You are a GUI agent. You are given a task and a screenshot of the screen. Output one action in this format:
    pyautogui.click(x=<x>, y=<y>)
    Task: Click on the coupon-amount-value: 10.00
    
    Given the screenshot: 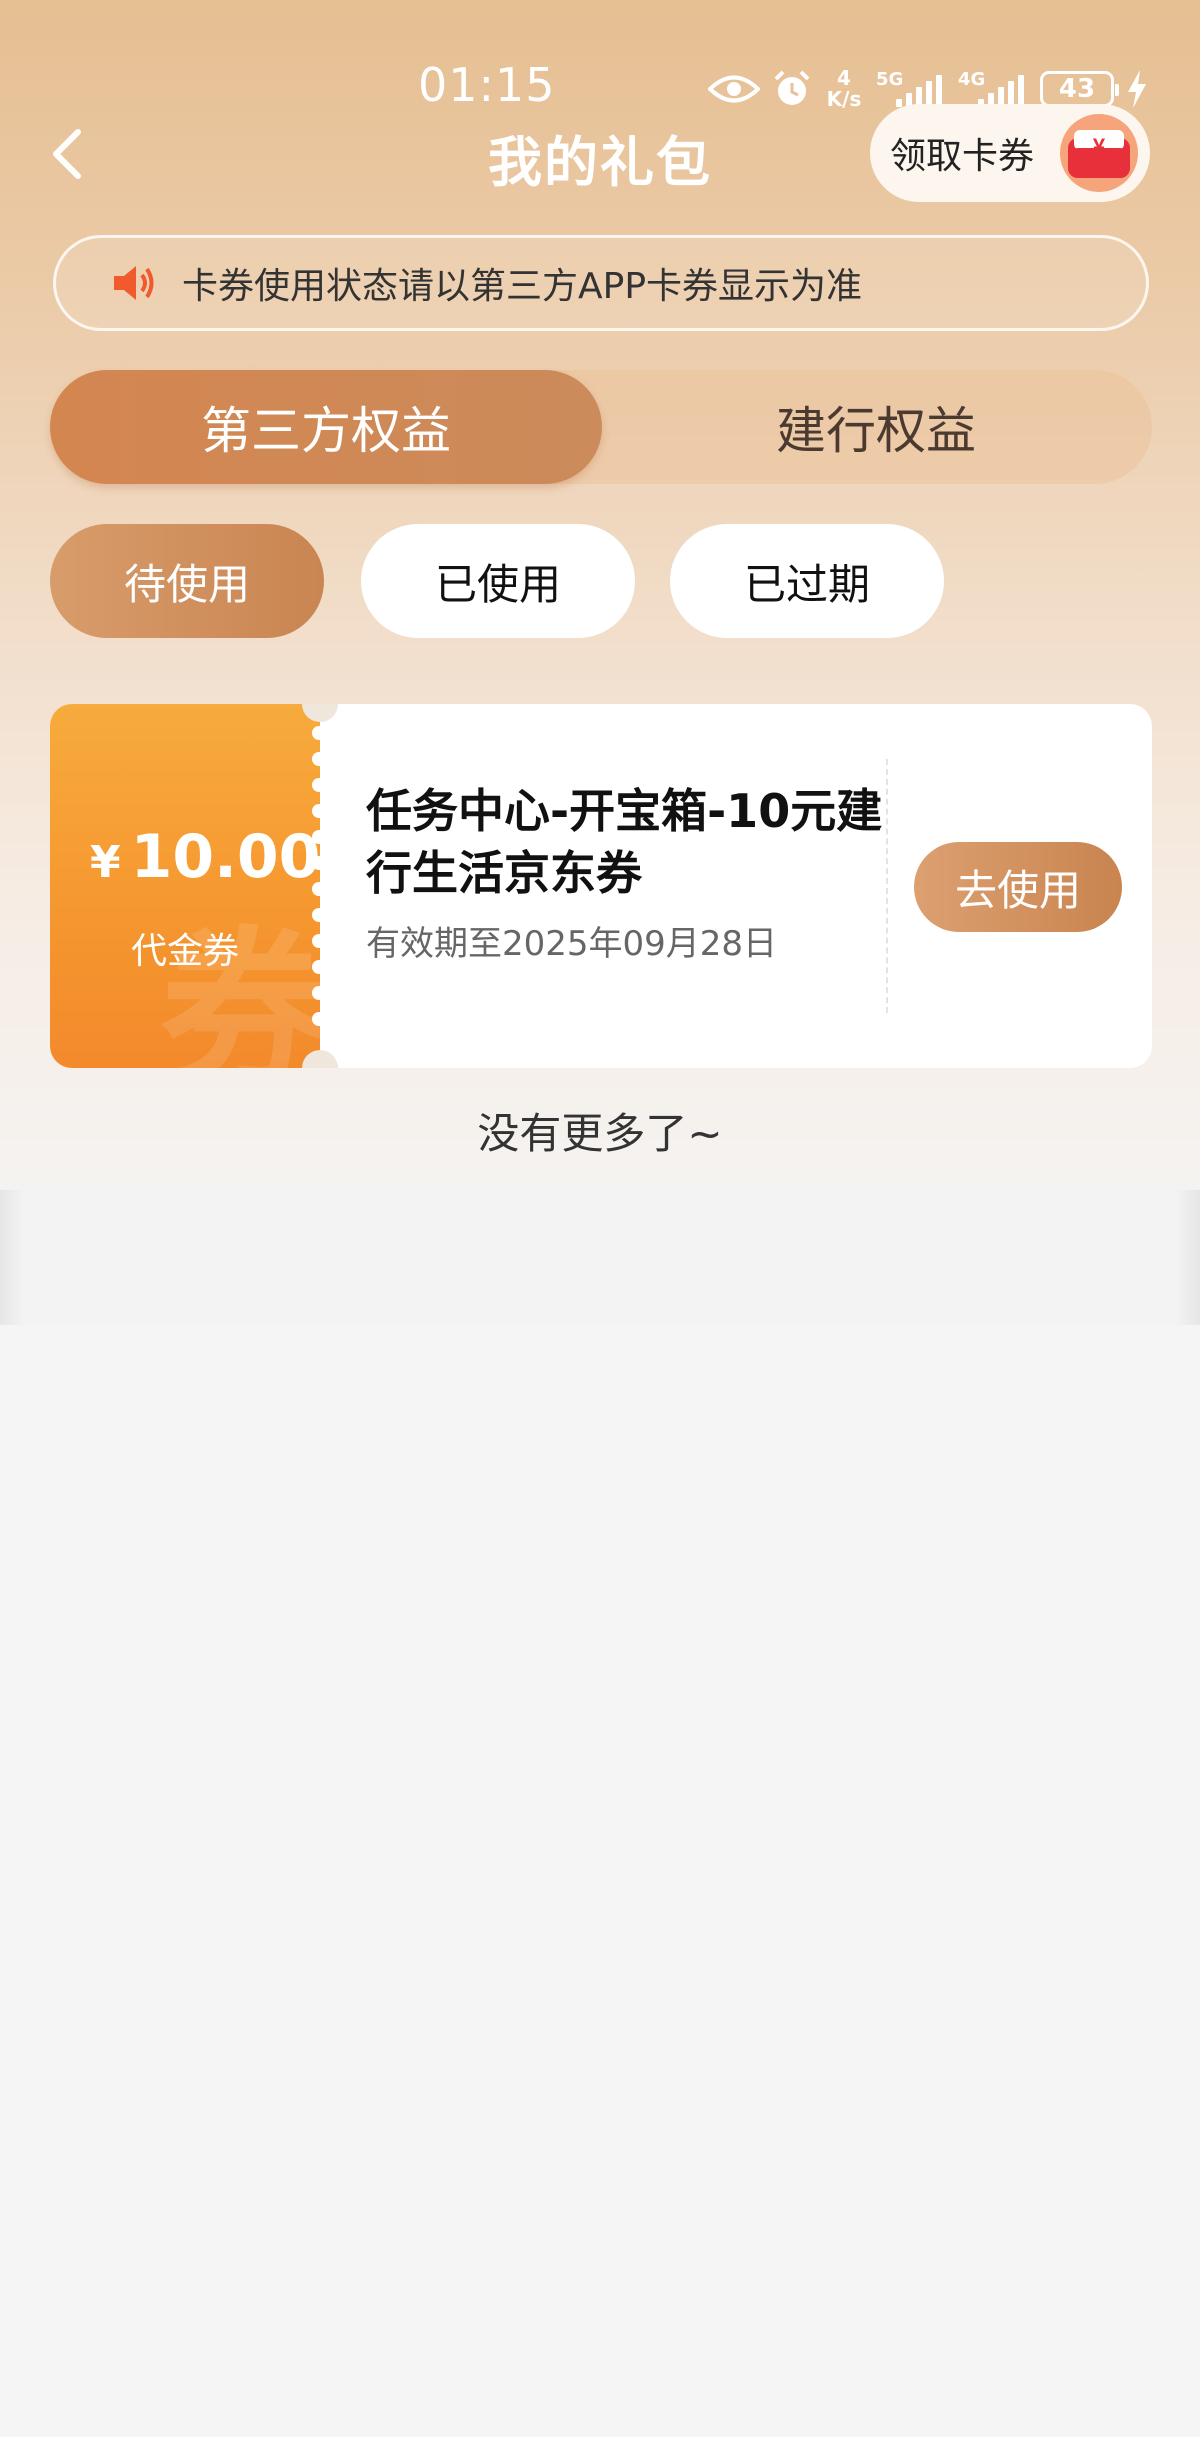 What is the action you would take?
    pyautogui.click(x=225, y=857)
    